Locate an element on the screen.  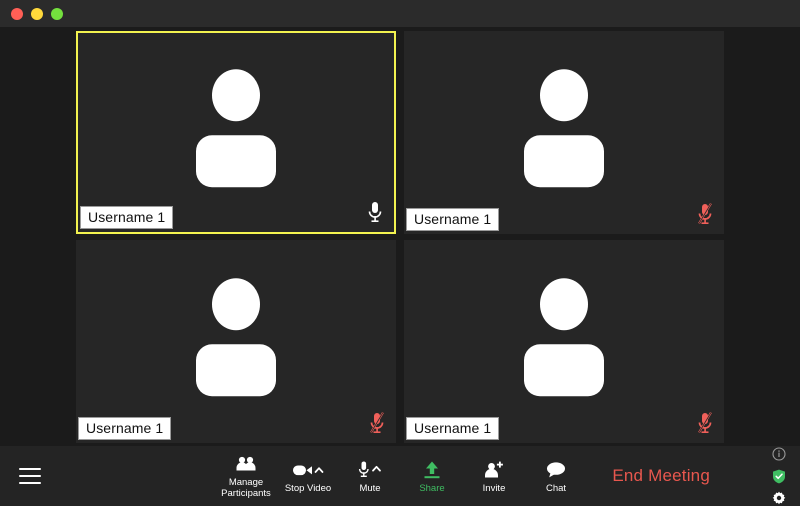
shield-check-icon is located at coordinates (779, 476).